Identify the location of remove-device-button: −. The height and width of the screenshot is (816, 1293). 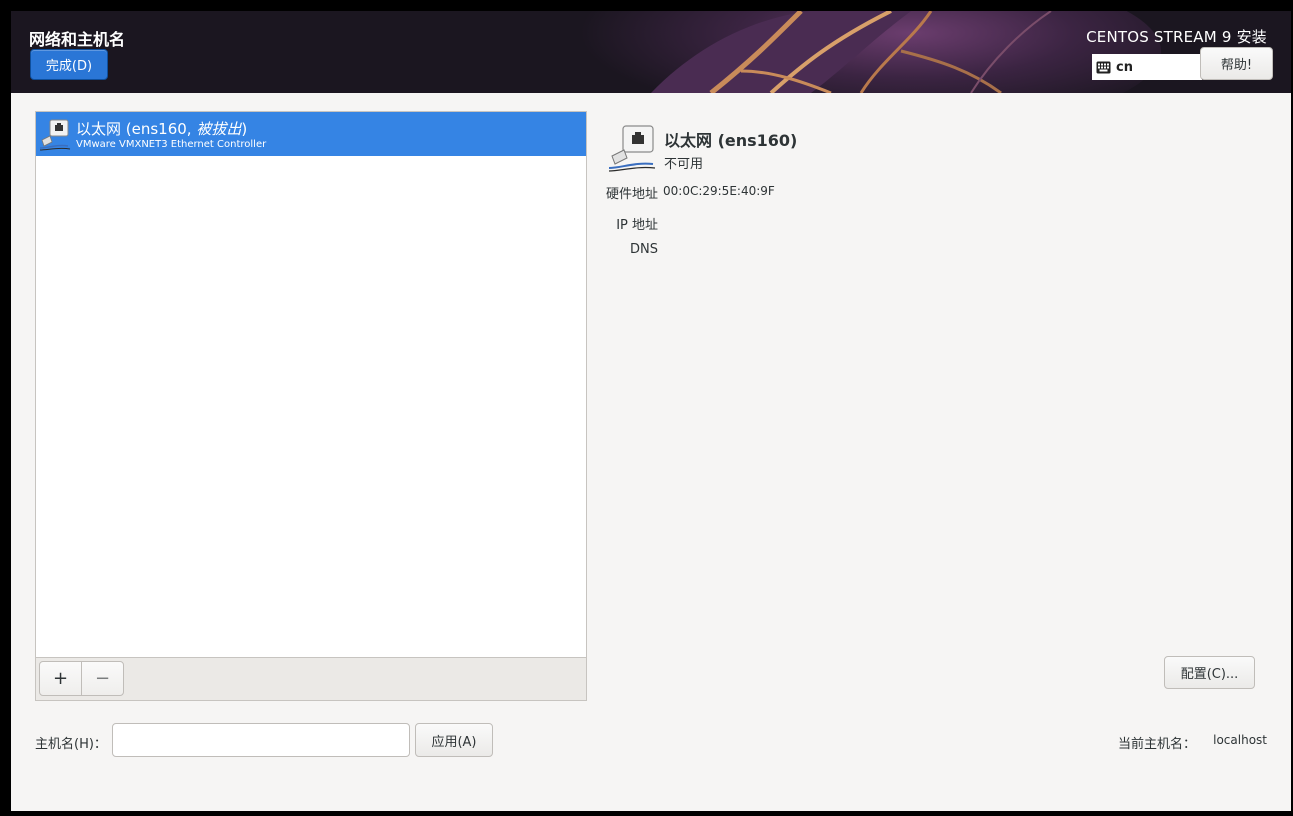
(102, 678).